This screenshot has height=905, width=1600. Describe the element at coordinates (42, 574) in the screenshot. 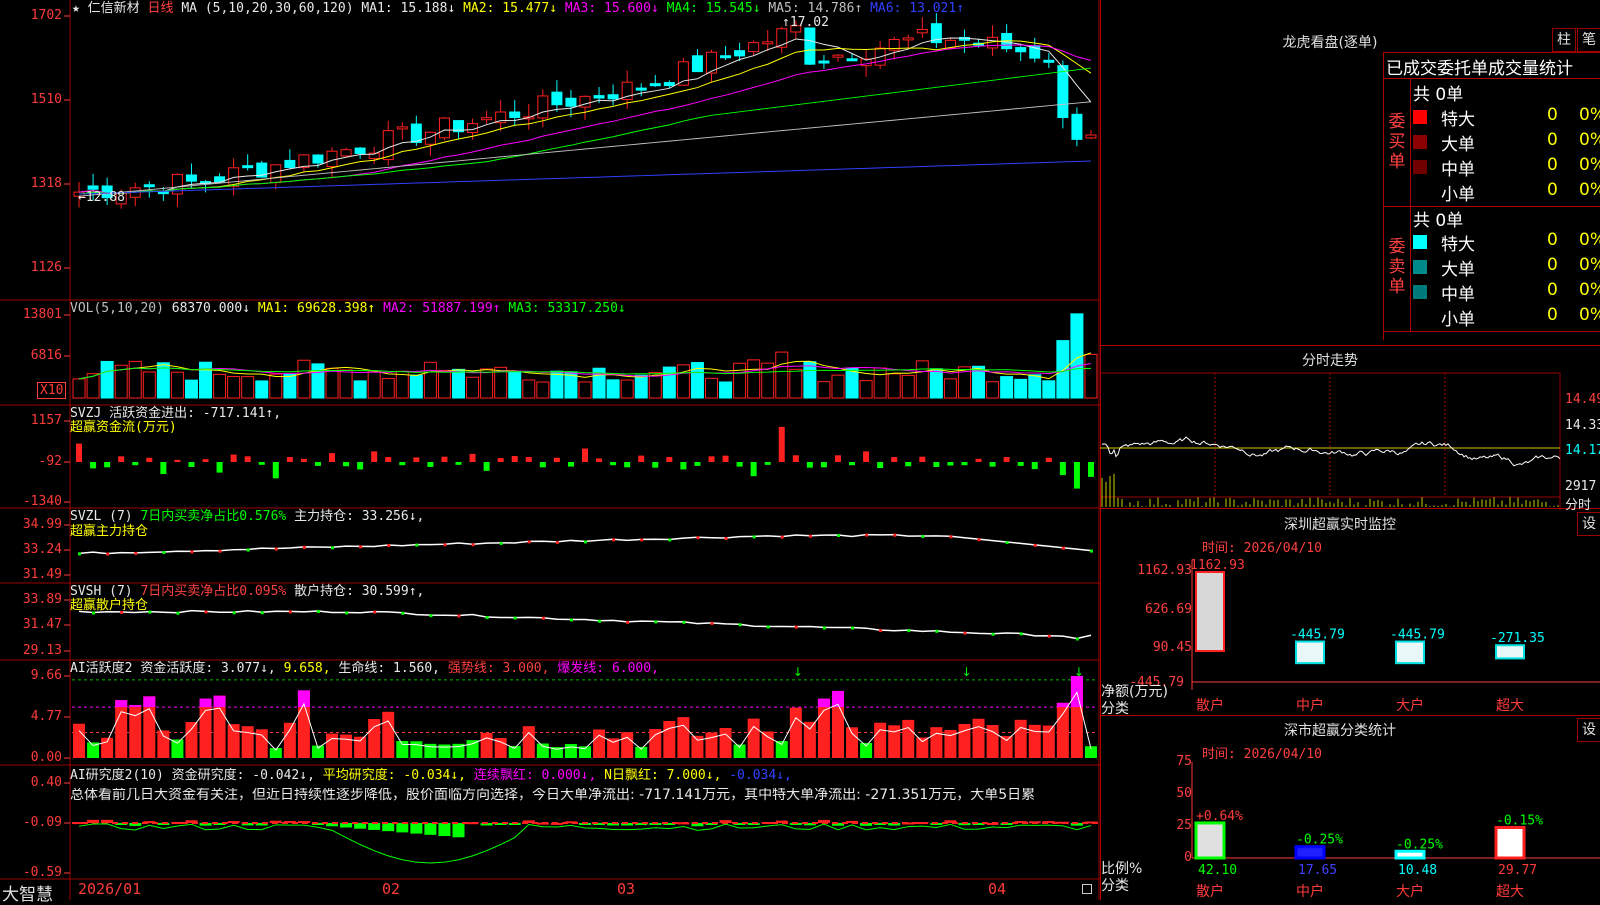

I see `svzl-tick: 31.49` at that location.